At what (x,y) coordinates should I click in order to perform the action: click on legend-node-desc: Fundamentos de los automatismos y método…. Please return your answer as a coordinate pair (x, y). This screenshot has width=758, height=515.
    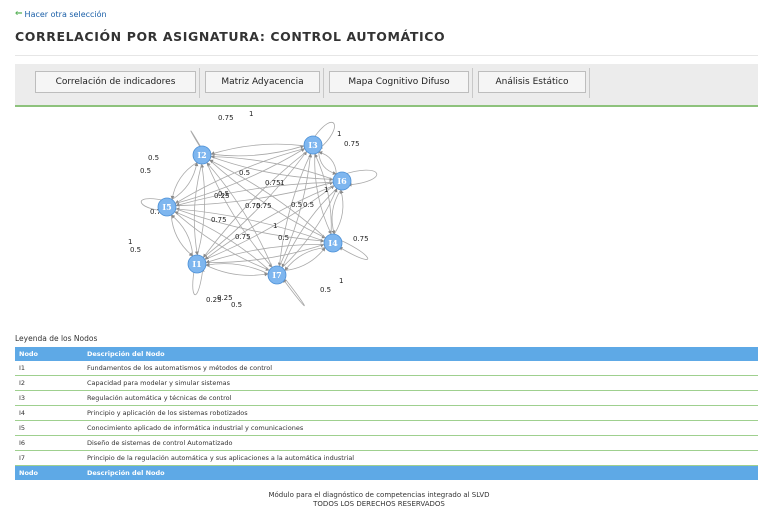
    Looking at the image, I should click on (420, 368).